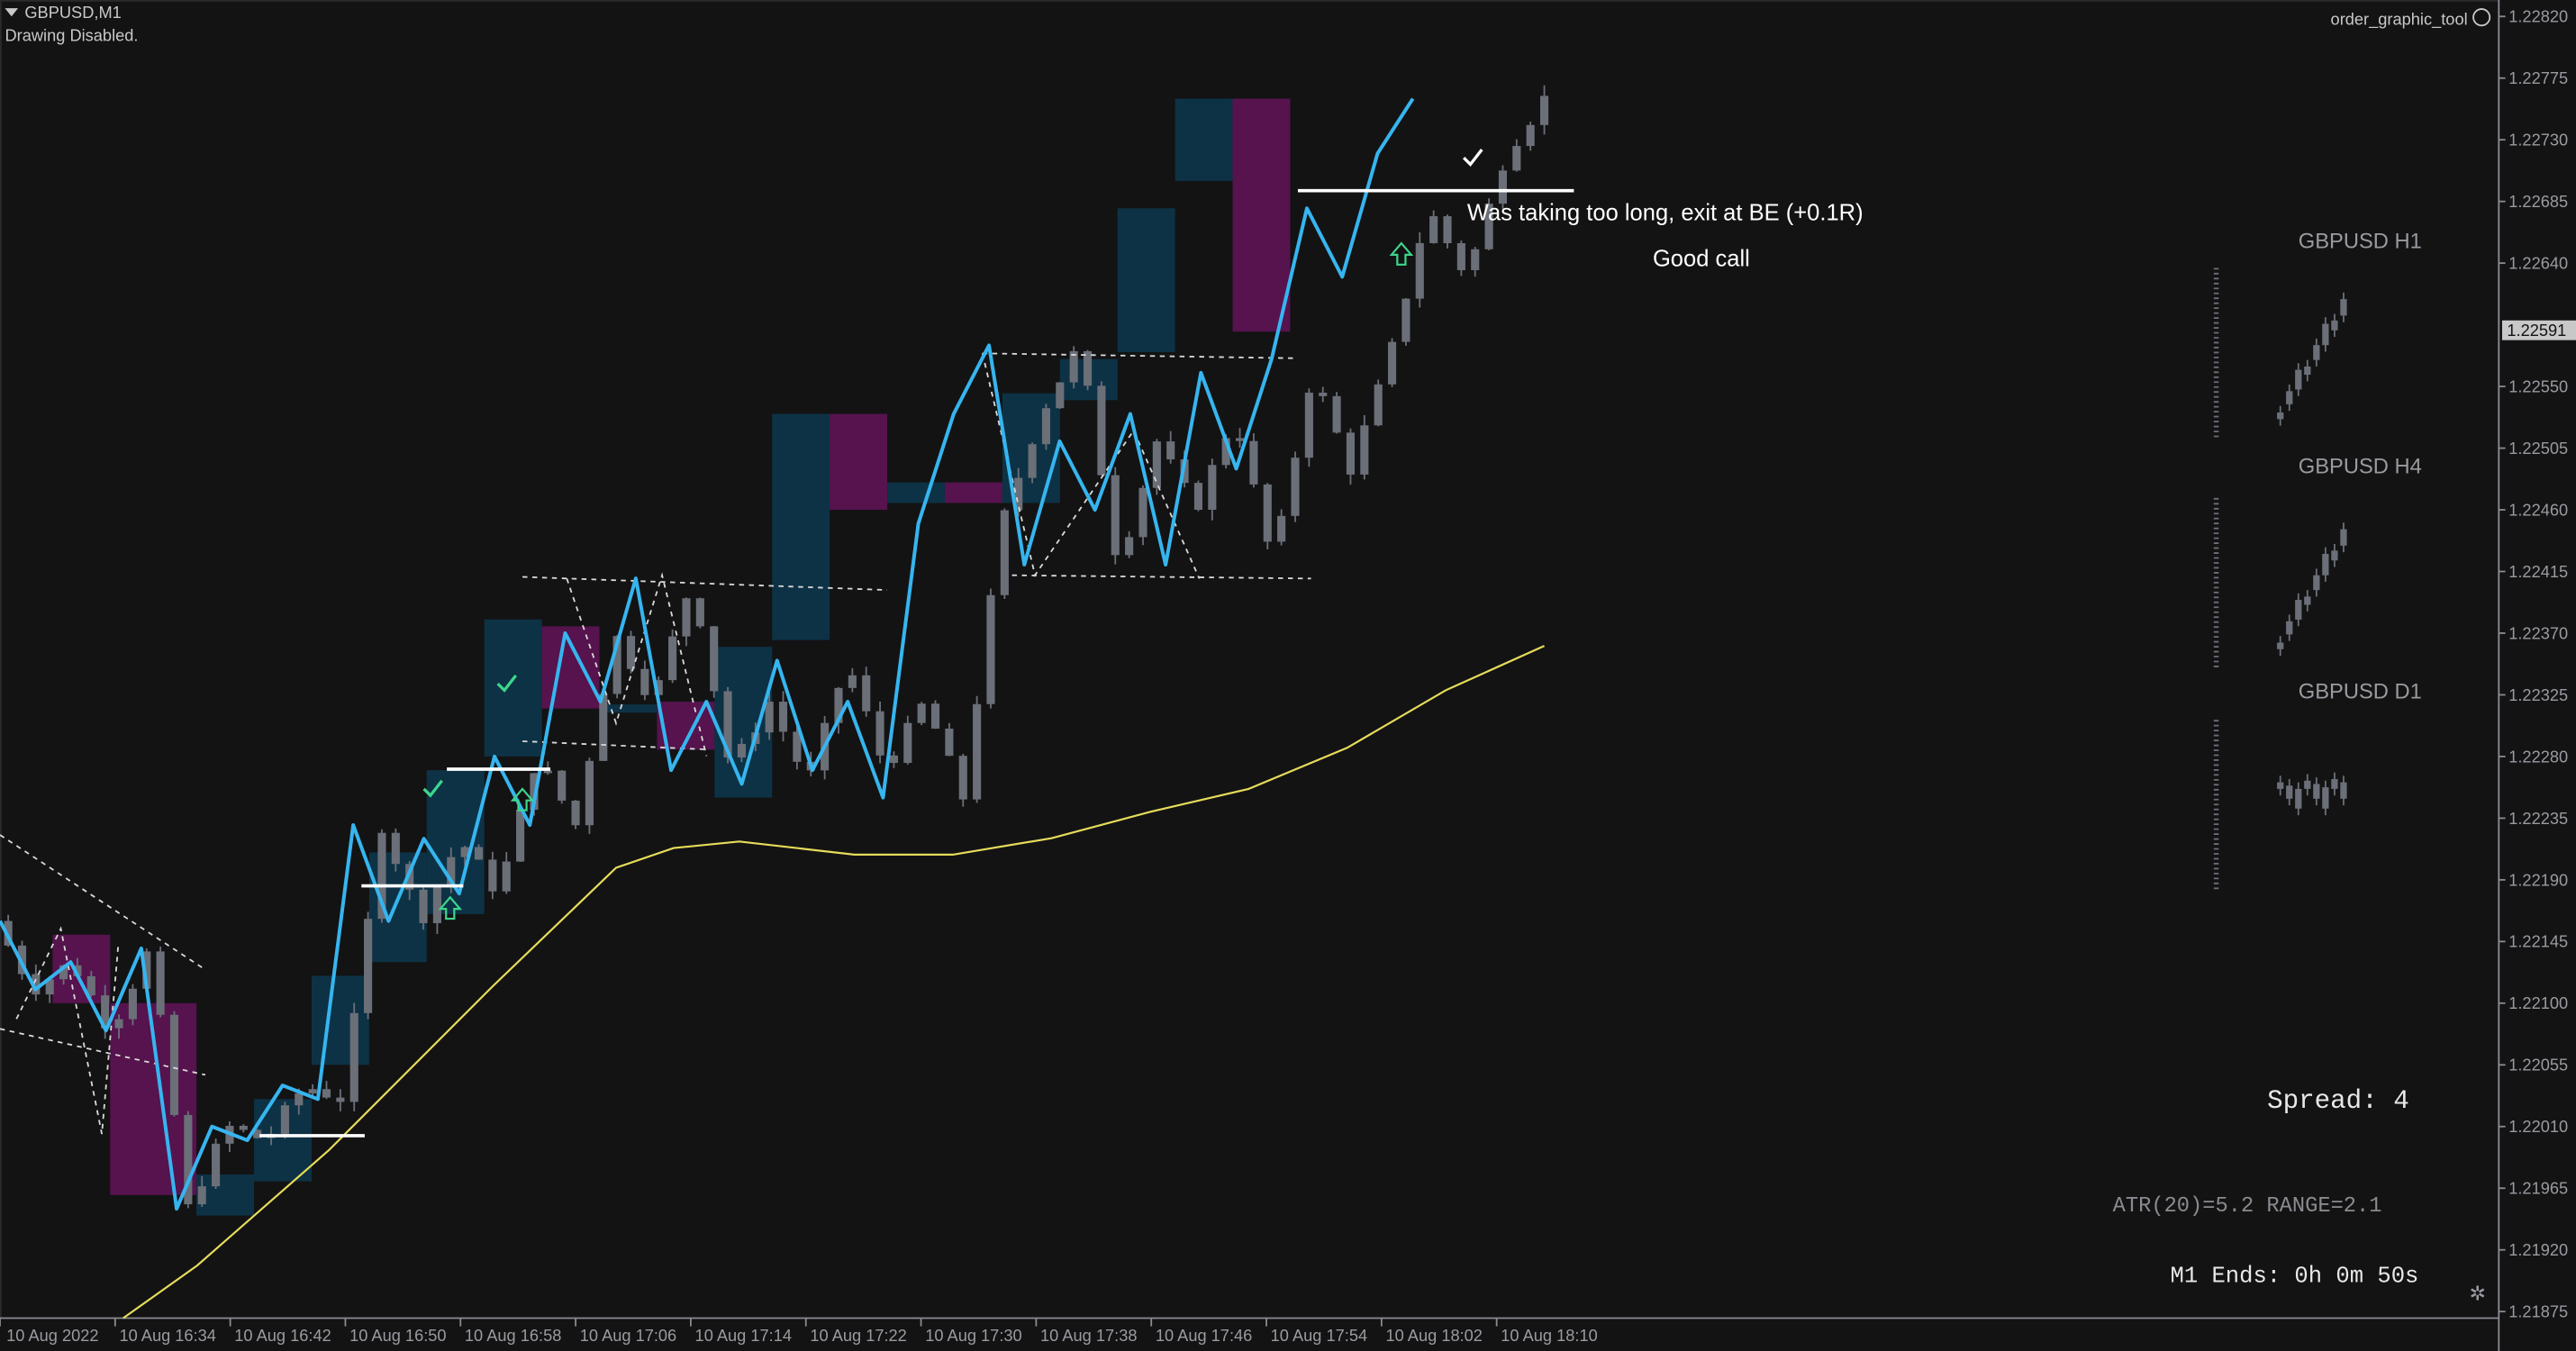  I want to click on atr-readout: ATR(20)=5.2 RANGE=2.1, so click(2247, 1205).